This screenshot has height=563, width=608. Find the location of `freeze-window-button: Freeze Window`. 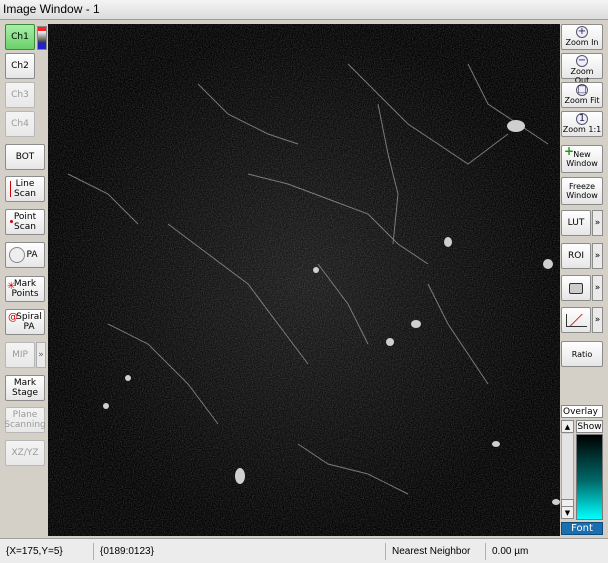

freeze-window-button: Freeze Window is located at coordinates (582, 191).